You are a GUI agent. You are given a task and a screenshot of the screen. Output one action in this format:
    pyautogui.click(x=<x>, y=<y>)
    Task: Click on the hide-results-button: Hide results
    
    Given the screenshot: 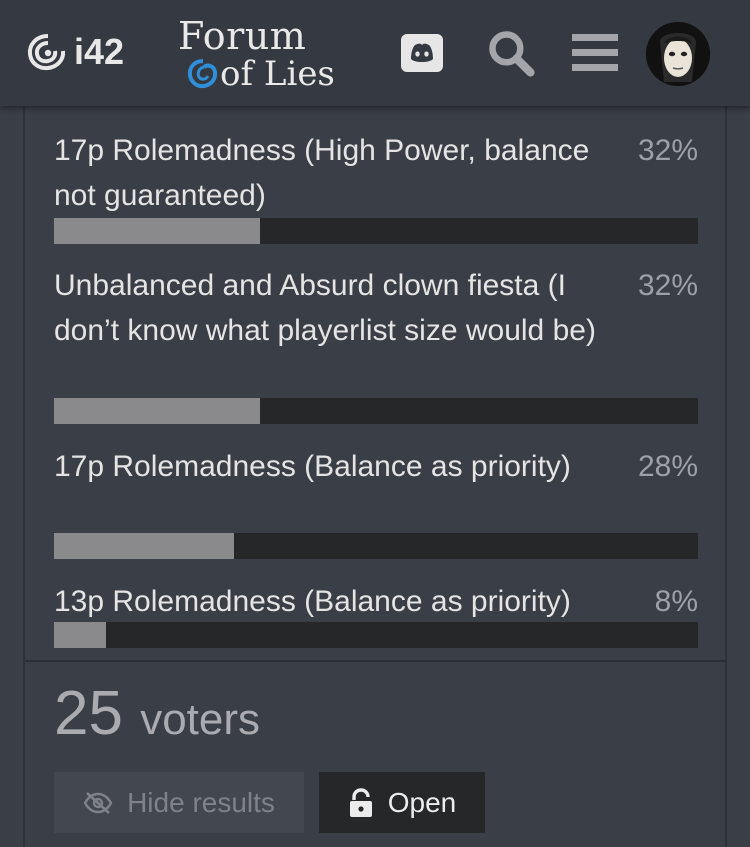 What is the action you would take?
    pyautogui.click(x=179, y=802)
    